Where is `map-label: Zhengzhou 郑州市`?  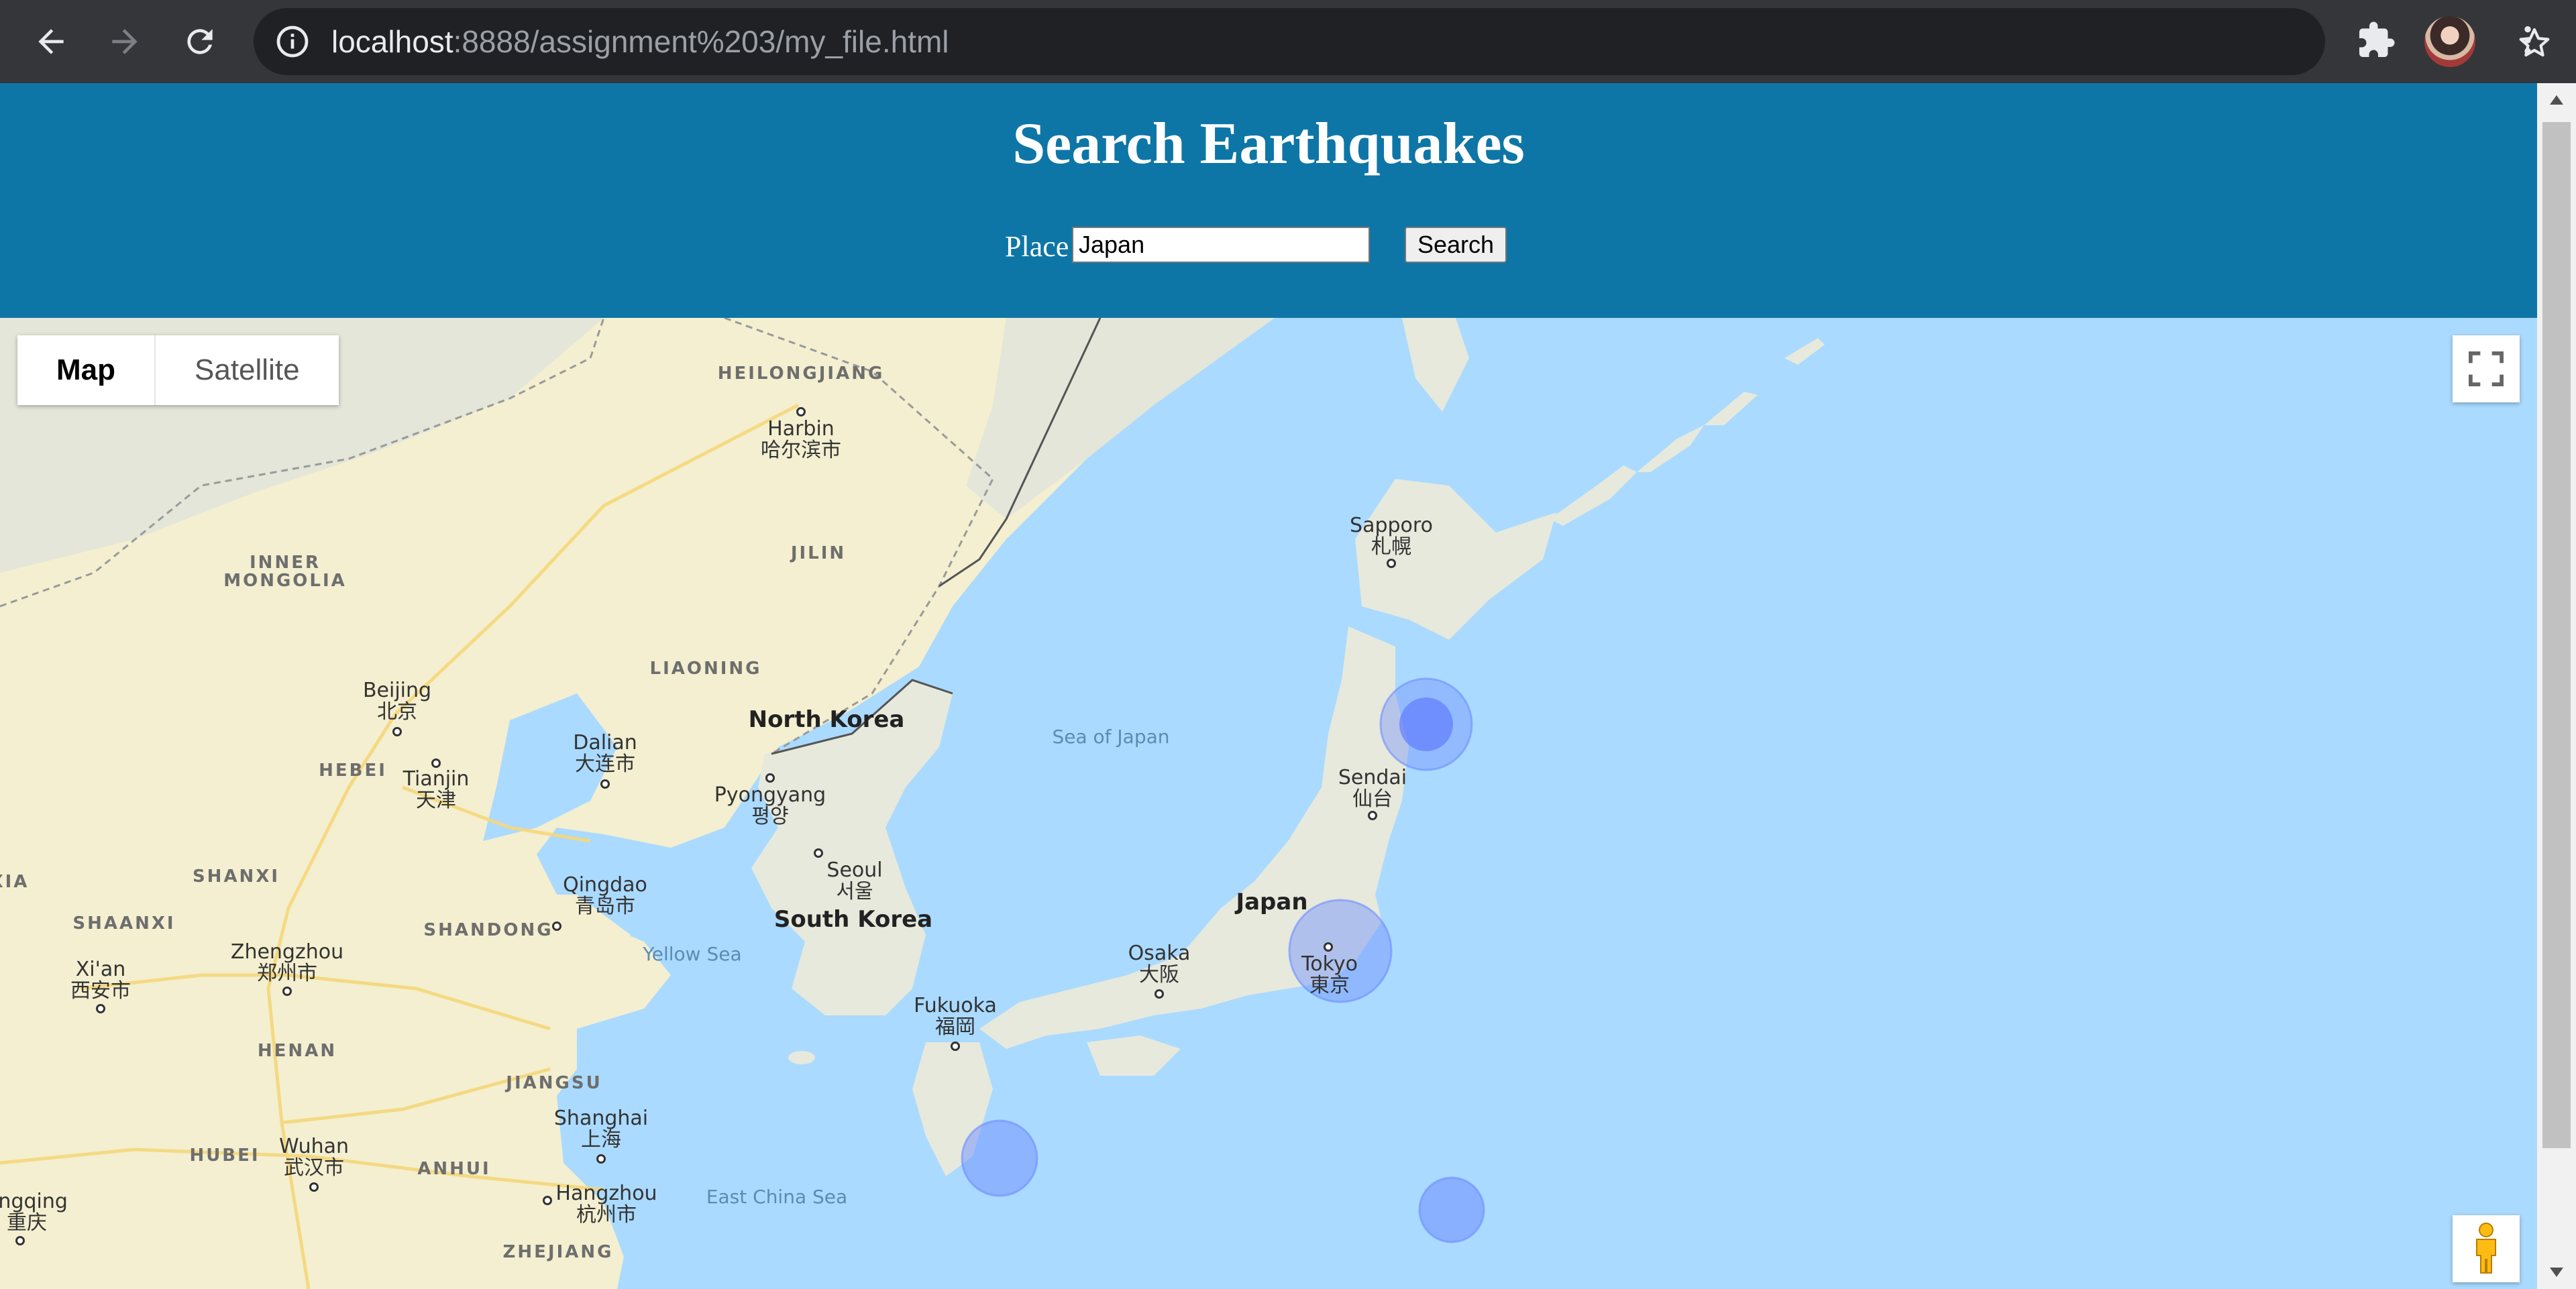 map-label: Zhengzhou 郑州市 is located at coordinates (287, 963).